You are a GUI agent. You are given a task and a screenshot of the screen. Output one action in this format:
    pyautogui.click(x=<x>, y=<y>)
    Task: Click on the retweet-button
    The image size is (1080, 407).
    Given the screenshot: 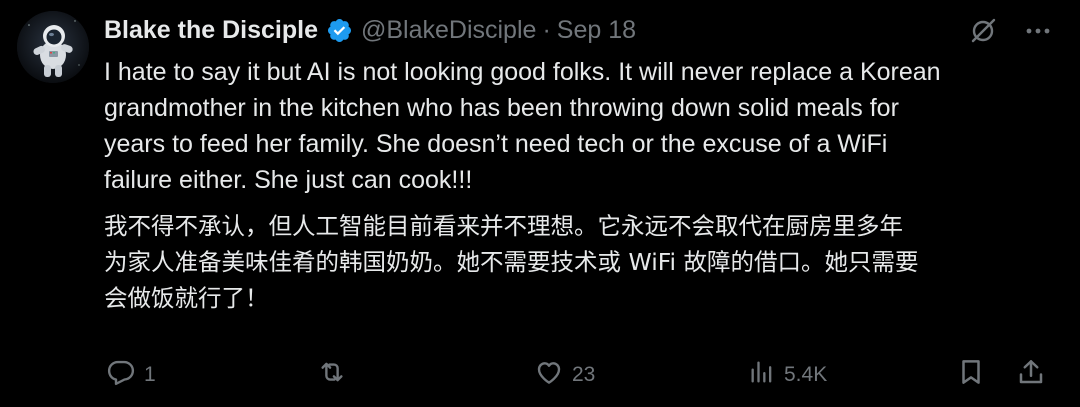 What is the action you would take?
    pyautogui.click(x=336, y=375)
    